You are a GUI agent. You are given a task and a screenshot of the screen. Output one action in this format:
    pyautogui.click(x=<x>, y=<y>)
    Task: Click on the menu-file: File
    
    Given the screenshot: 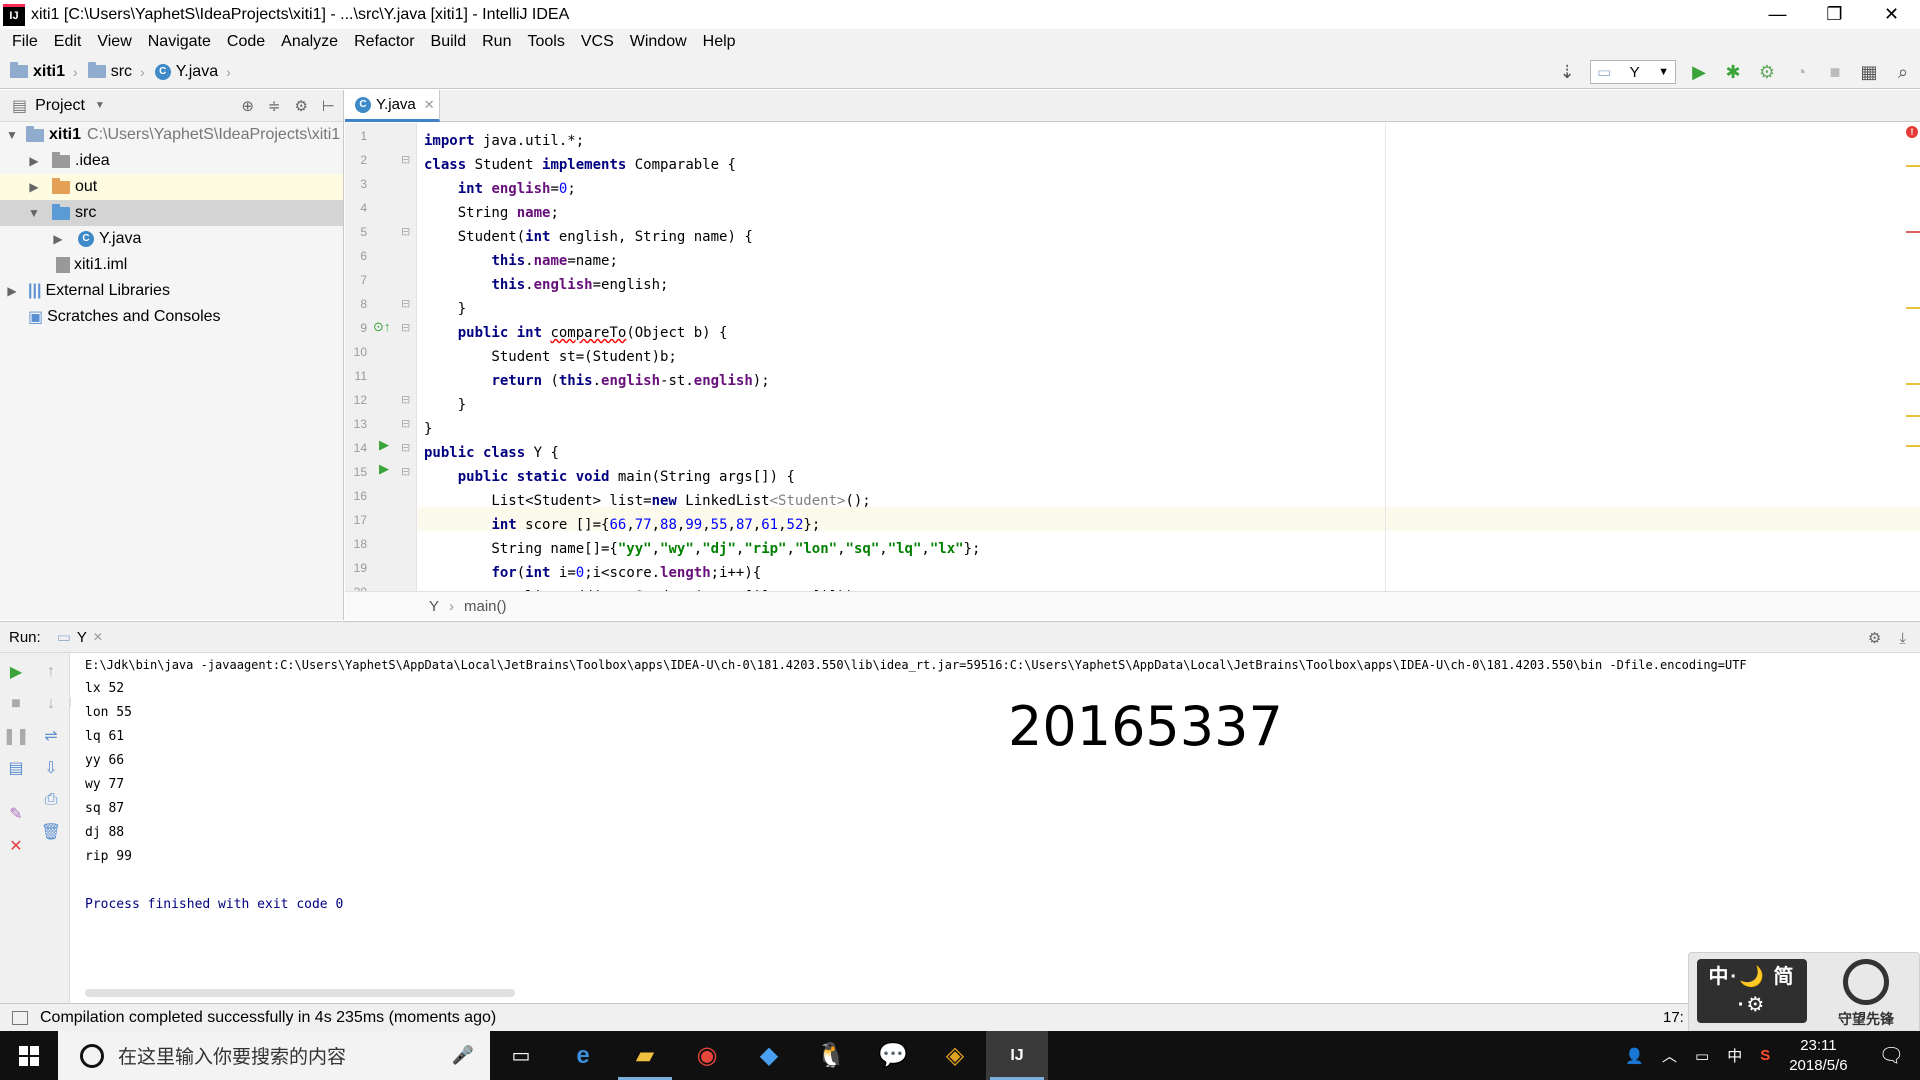 What is the action you would take?
    pyautogui.click(x=25, y=42)
    